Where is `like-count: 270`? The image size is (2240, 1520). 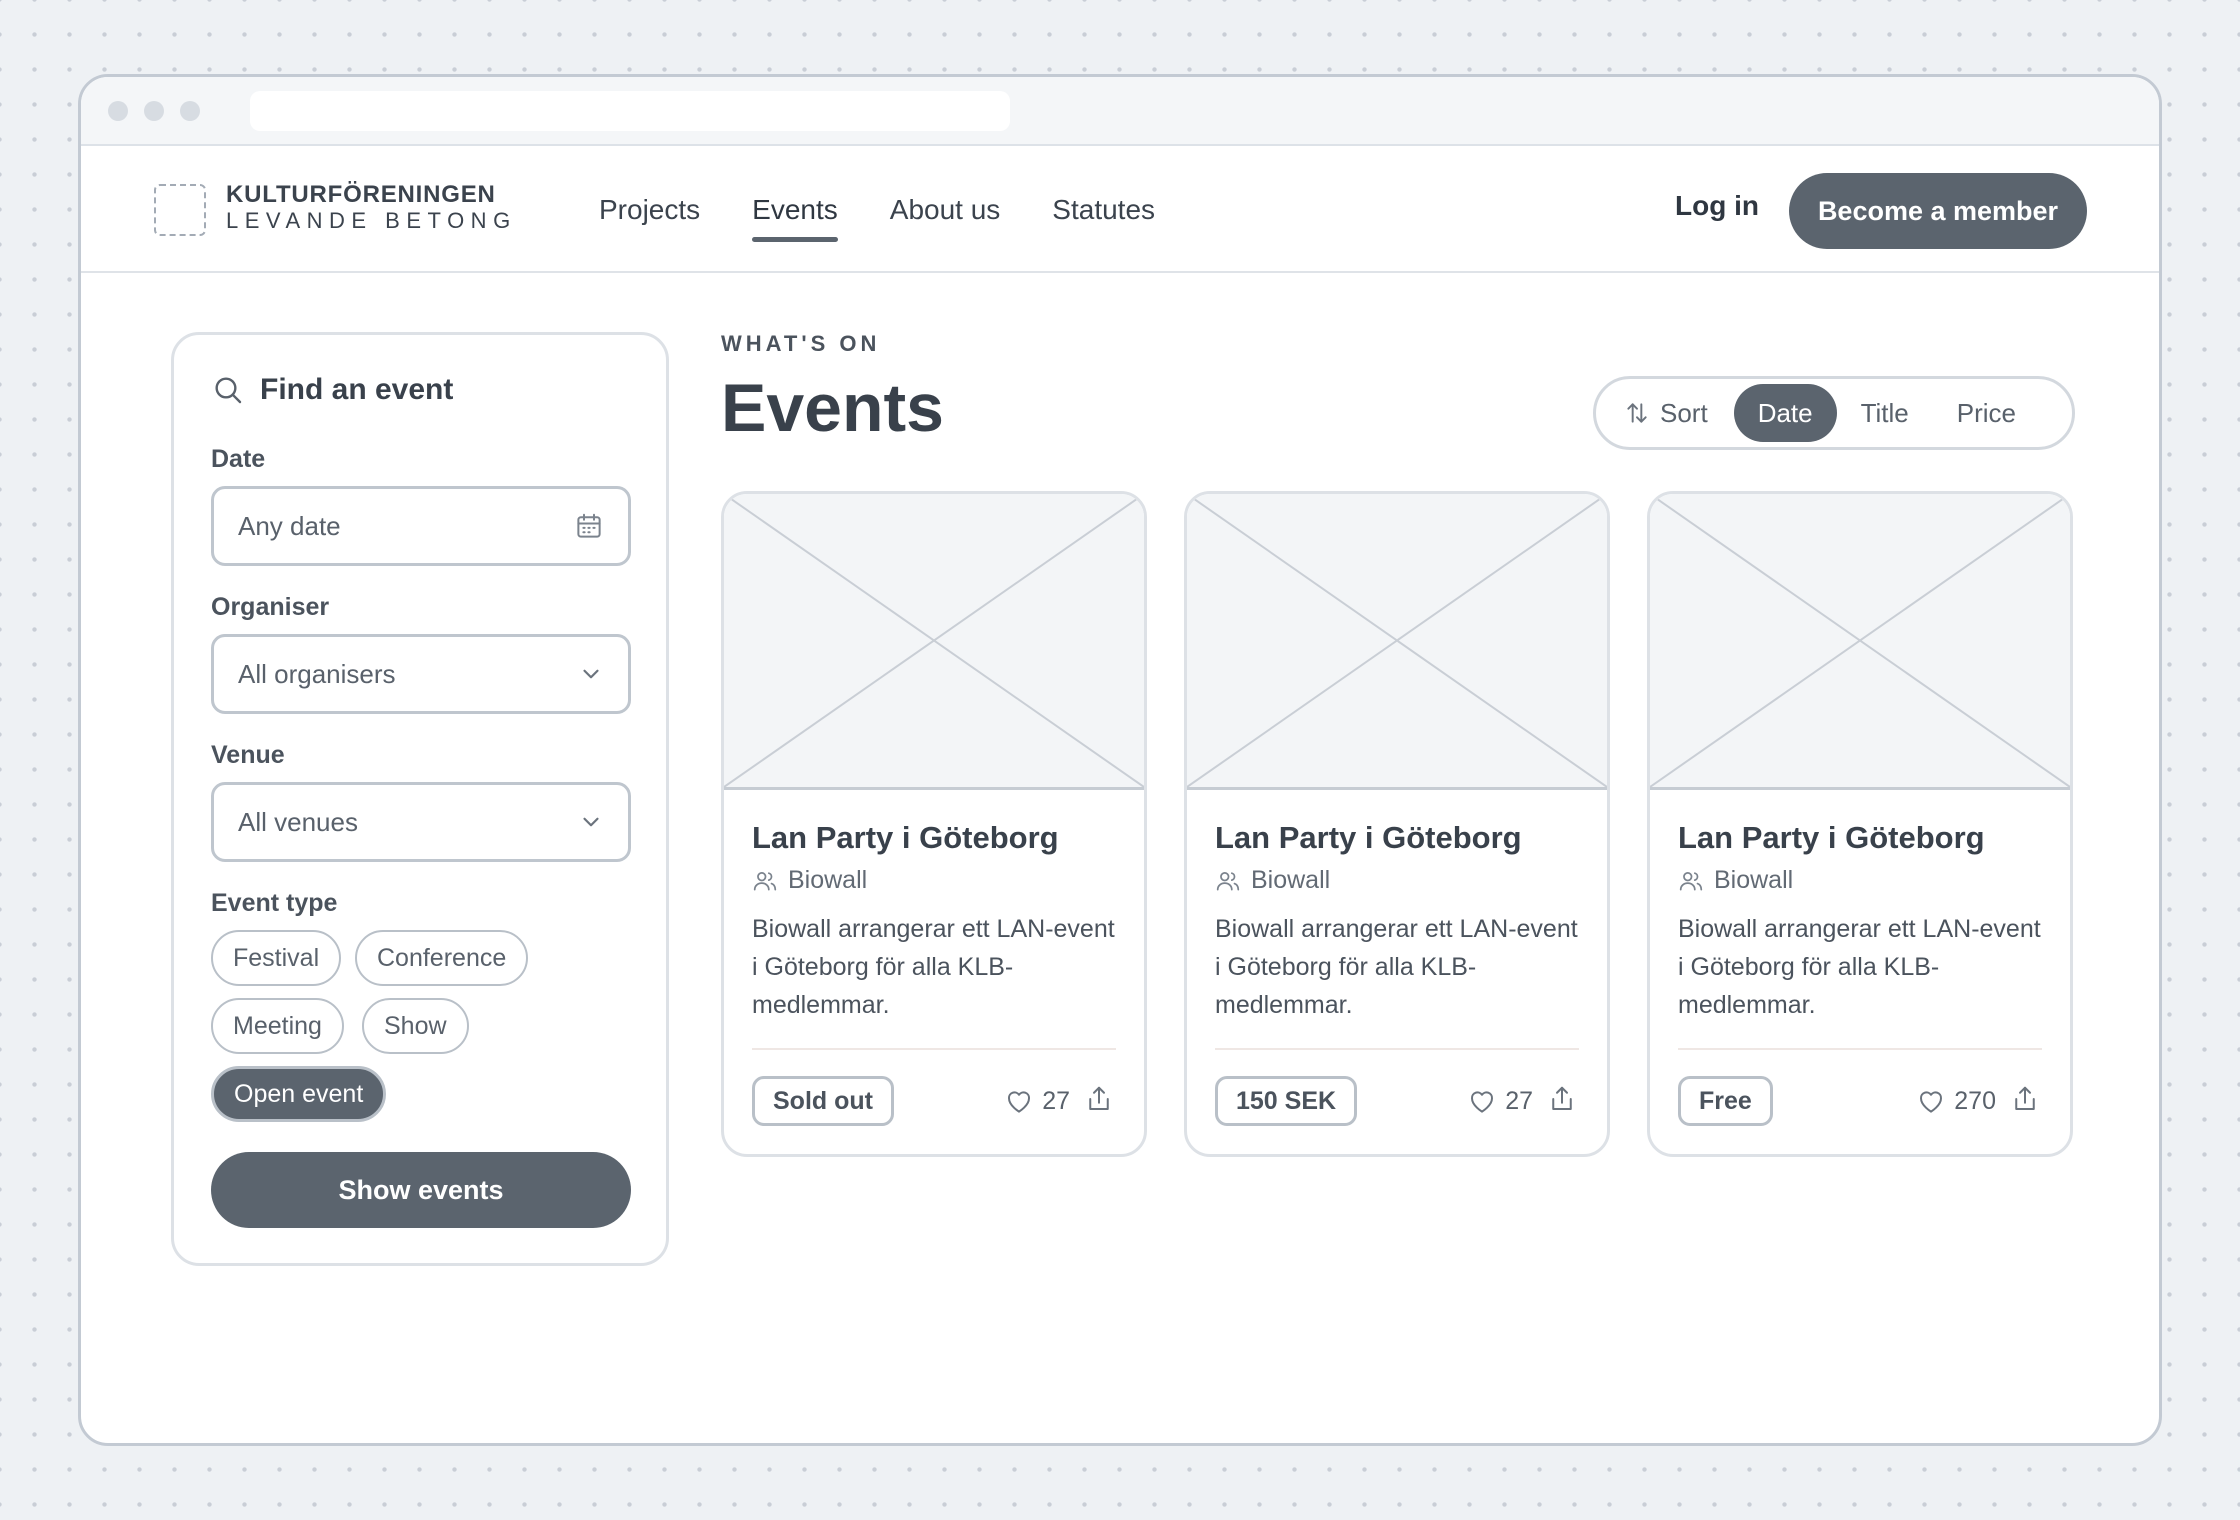 like-count: 270 is located at coordinates (1975, 1100).